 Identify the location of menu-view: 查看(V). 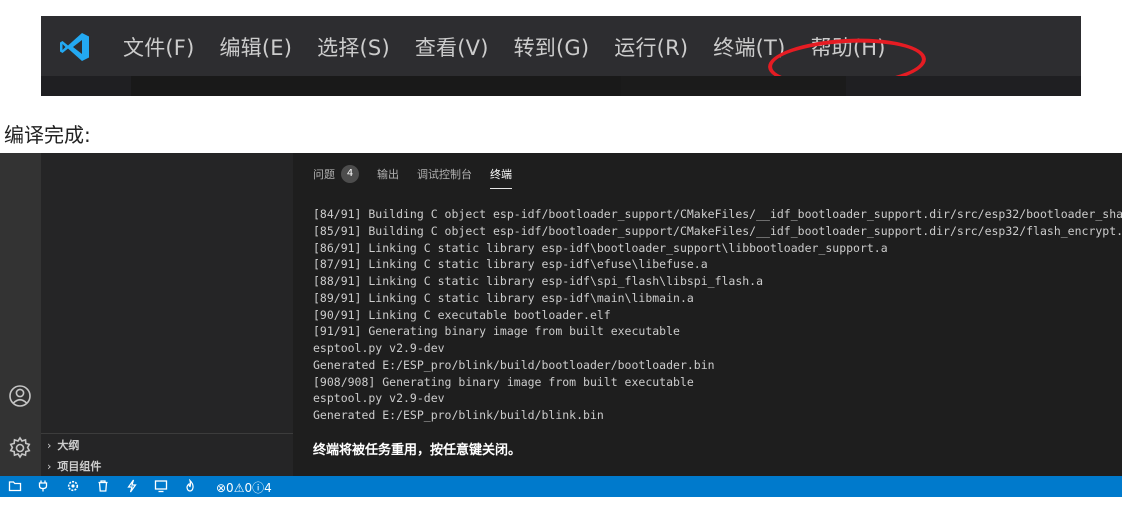
(452, 47).